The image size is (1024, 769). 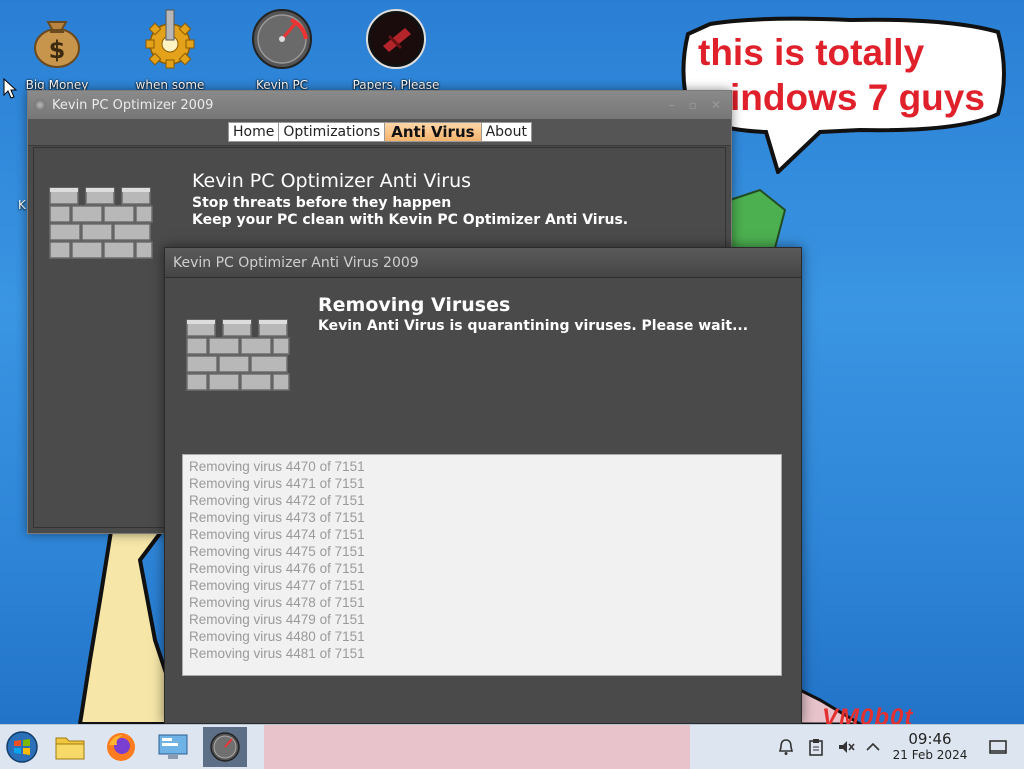 I want to click on log-line: Removing virus 4474 of 7151, so click(x=277, y=534).